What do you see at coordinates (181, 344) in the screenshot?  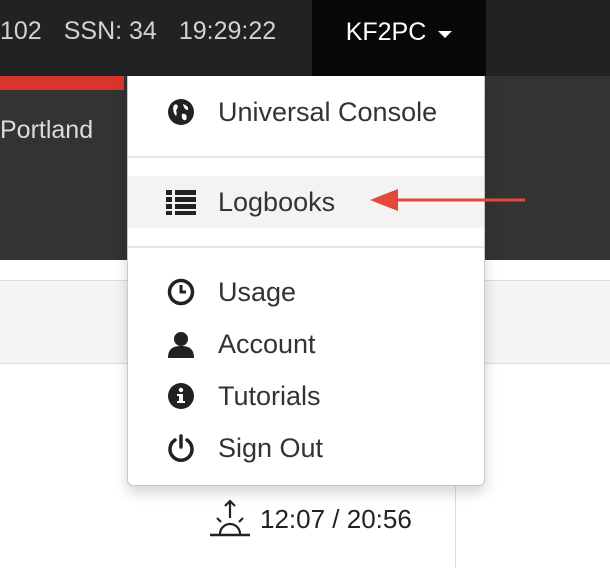 I see `user-icon` at bounding box center [181, 344].